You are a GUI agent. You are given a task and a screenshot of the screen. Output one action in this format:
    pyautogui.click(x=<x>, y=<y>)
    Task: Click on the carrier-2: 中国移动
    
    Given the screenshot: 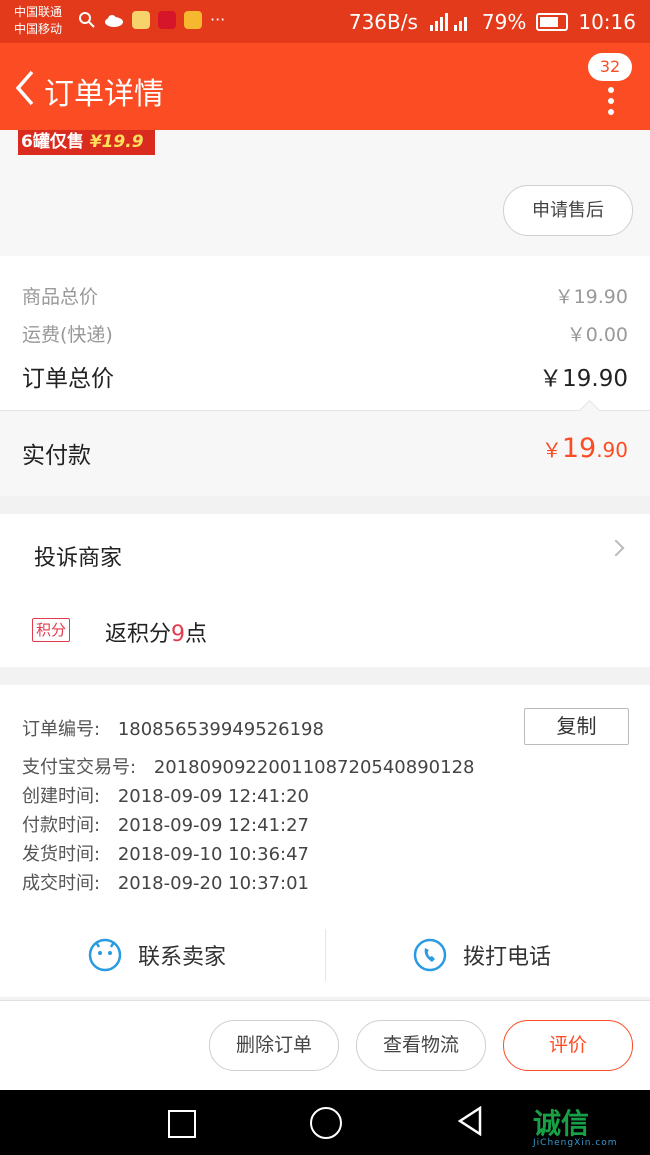 What is the action you would take?
    pyautogui.click(x=38, y=29)
    